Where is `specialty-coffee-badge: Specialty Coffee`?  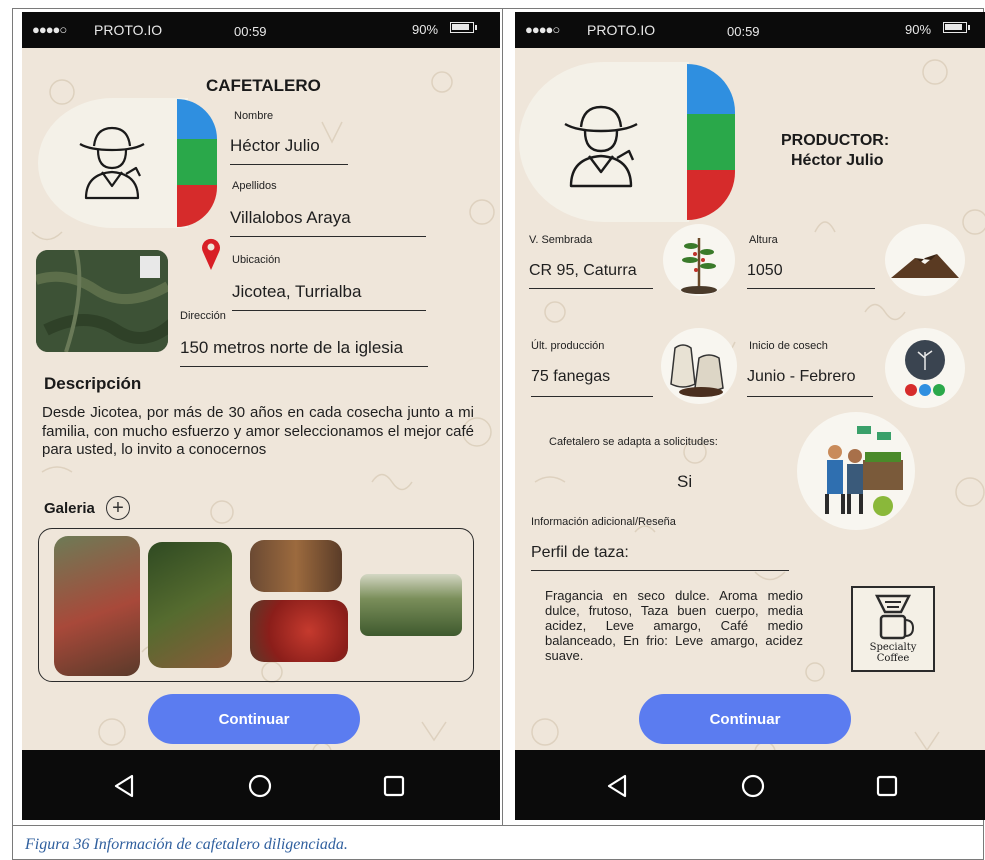 specialty-coffee-badge: Specialty Coffee is located at coordinates (893, 629).